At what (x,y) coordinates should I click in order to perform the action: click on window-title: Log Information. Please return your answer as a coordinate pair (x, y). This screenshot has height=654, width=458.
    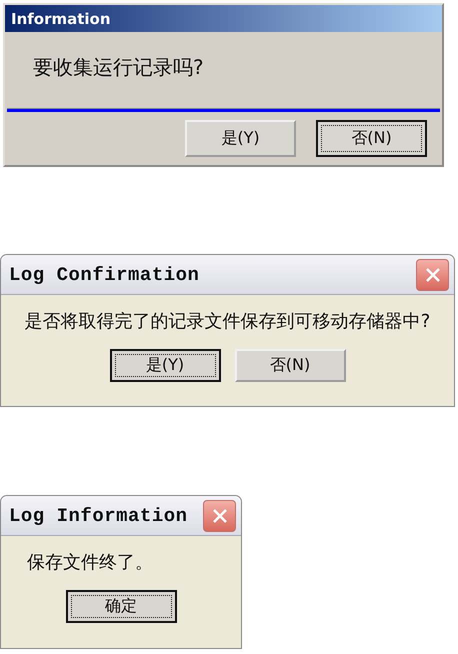
    Looking at the image, I should click on (98, 515).